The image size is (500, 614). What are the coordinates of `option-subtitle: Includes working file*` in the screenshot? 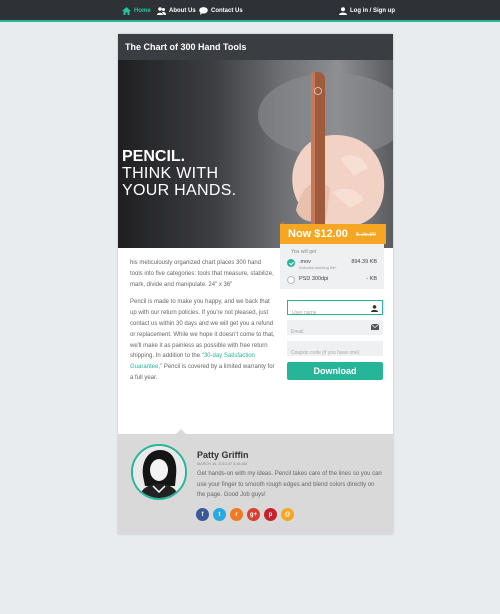 It's located at (318, 267).